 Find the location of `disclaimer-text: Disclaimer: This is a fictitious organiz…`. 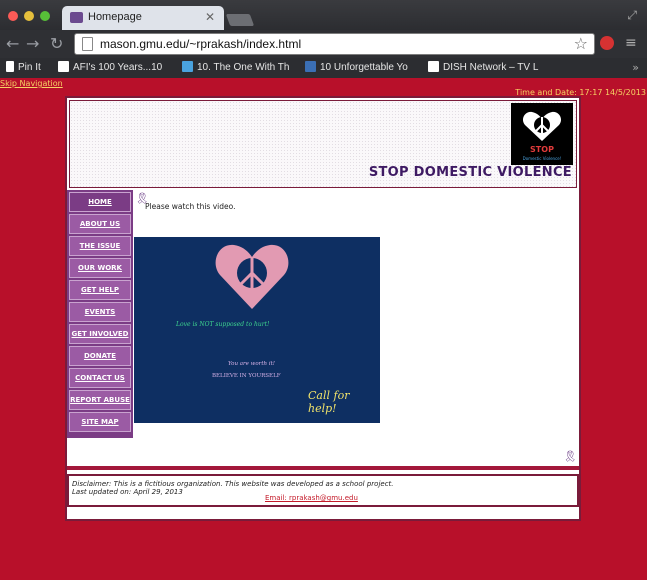

disclaimer-text: Disclaimer: This is a fictitious organiz… is located at coordinates (233, 484).